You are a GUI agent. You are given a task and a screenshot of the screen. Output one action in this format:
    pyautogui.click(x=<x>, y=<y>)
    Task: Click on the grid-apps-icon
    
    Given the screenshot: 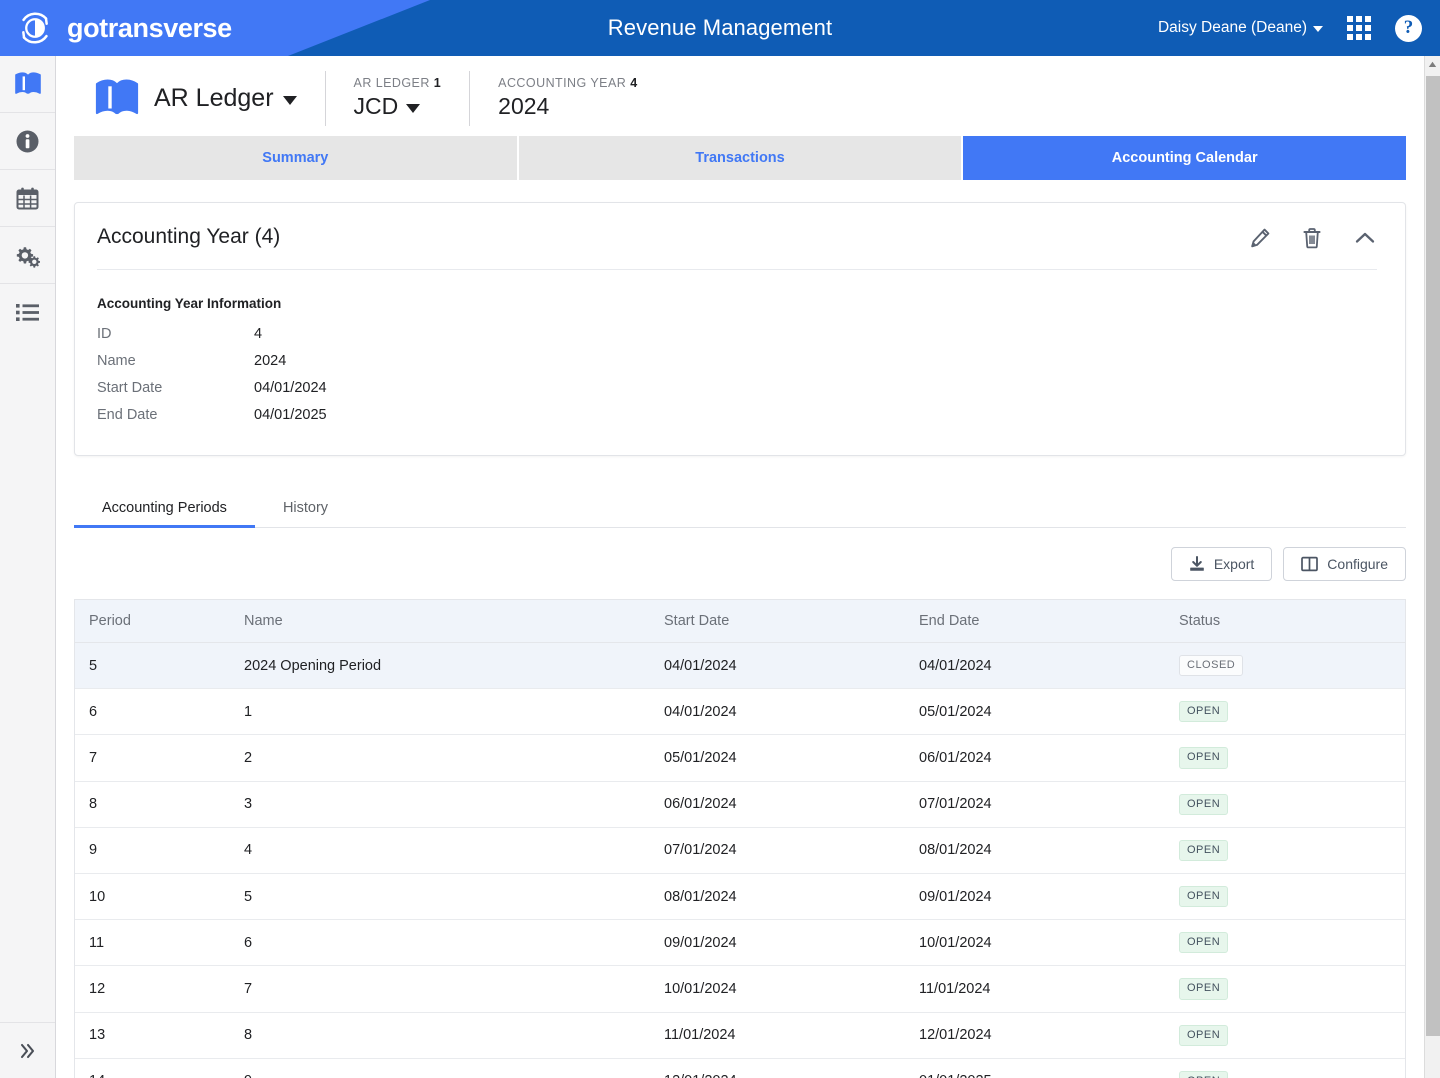 What is the action you would take?
    pyautogui.click(x=1359, y=28)
    